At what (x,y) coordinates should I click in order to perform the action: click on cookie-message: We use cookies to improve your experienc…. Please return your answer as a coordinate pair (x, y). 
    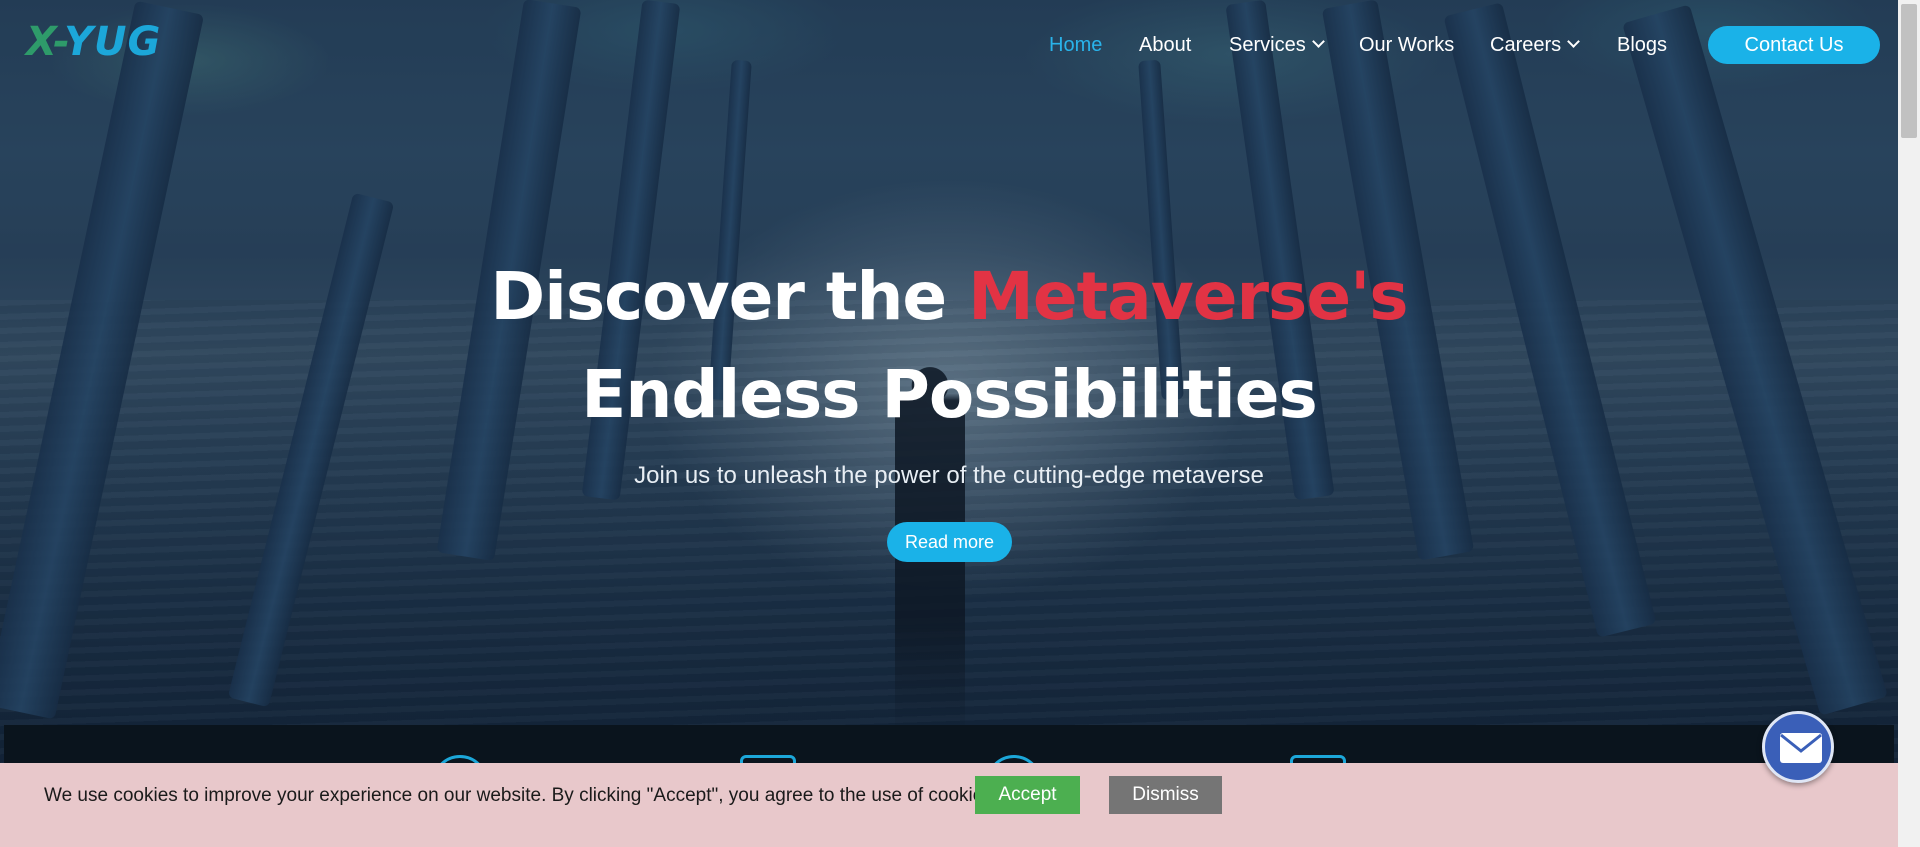
    Looking at the image, I should click on (521, 795).